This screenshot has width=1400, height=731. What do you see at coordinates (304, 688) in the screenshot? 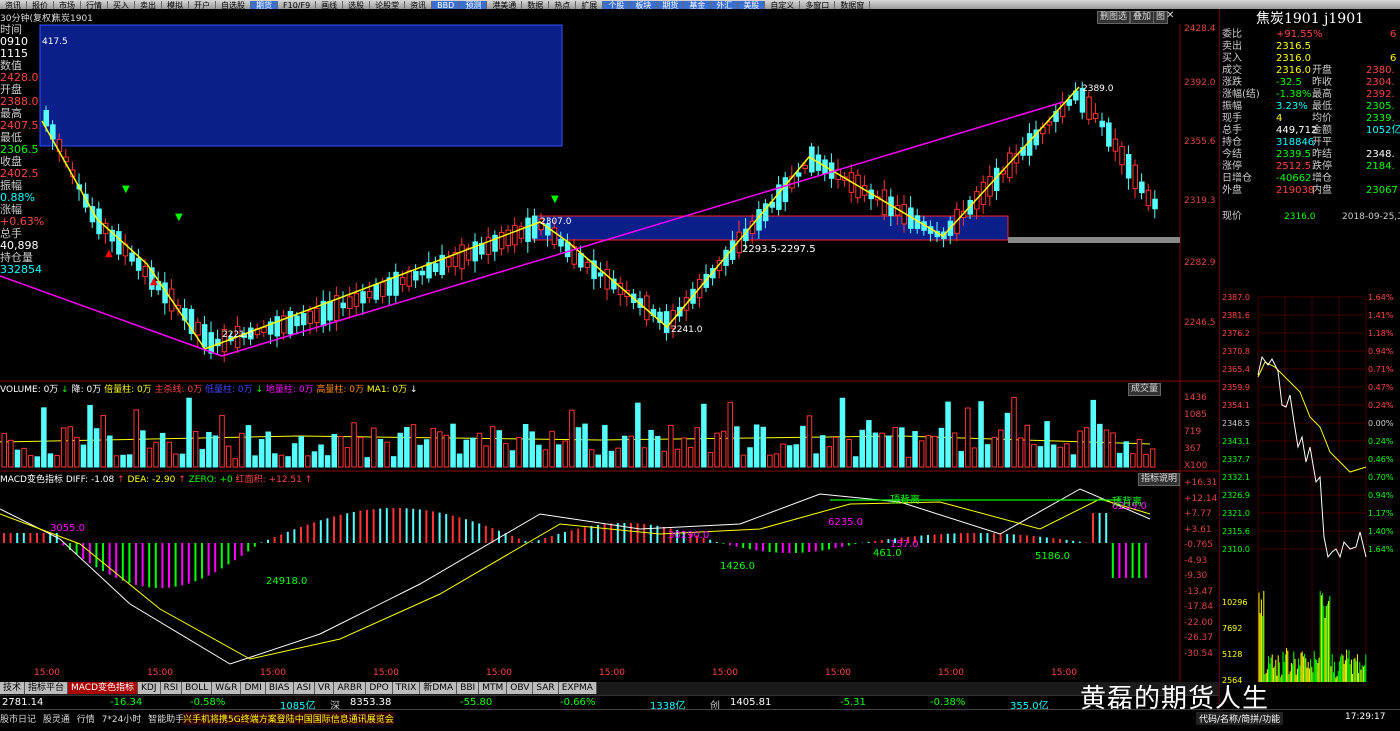
I see `indicator-tab: ASI` at bounding box center [304, 688].